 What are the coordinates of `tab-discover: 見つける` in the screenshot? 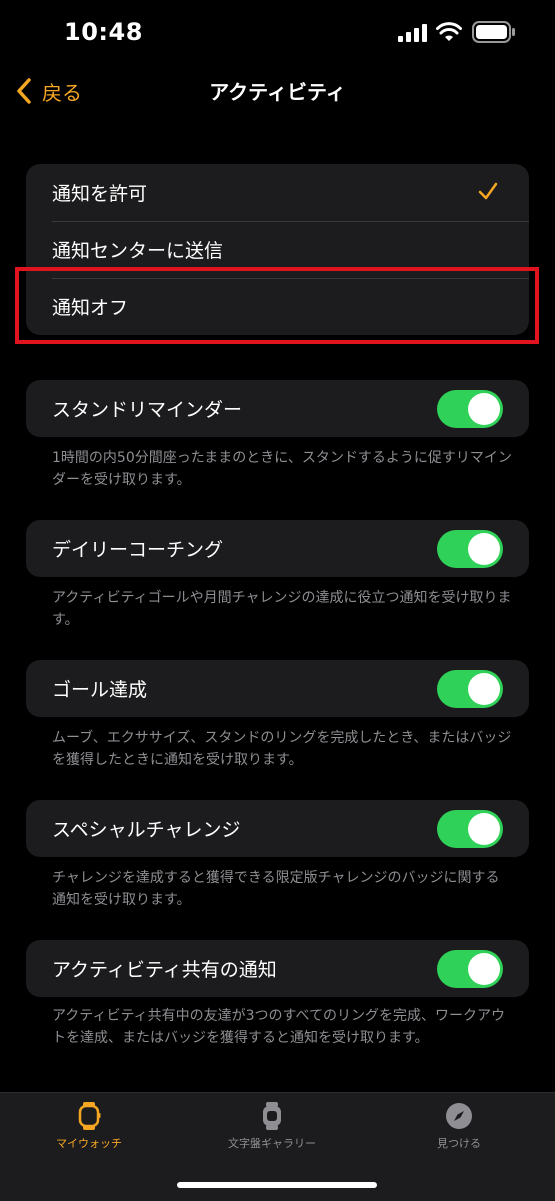 It's located at (459, 1126).